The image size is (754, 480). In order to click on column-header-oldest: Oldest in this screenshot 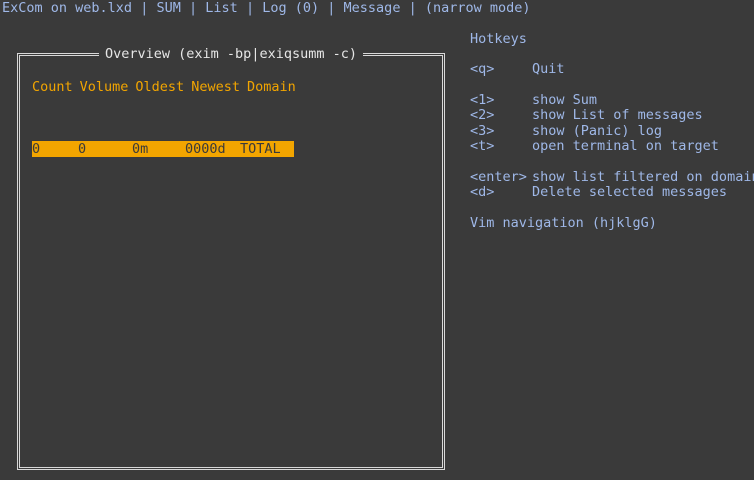, I will do `click(160, 87)`.